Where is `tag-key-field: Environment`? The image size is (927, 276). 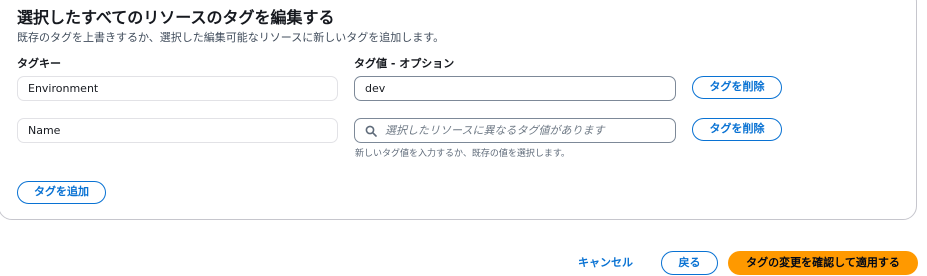 tag-key-field: Environment is located at coordinates (177, 88).